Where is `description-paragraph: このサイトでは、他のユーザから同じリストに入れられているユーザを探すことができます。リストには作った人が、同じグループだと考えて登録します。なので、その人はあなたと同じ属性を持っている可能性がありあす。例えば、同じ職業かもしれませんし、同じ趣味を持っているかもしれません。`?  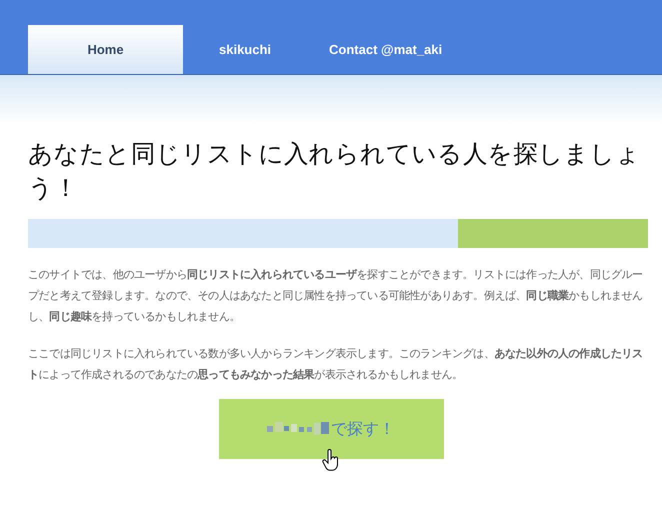
description-paragraph: このサイトでは、他のユーザから同じリストに入れられているユーザを探すことができます。リストには作った人が、同じグループだと考えて登録します。なので、その人はあなたと同じ属性を持っている可能性がありあす。例えば、同じ職業かもしれませんし、同じ趣味を持っているかもしれません。 is located at coordinates (336, 296).